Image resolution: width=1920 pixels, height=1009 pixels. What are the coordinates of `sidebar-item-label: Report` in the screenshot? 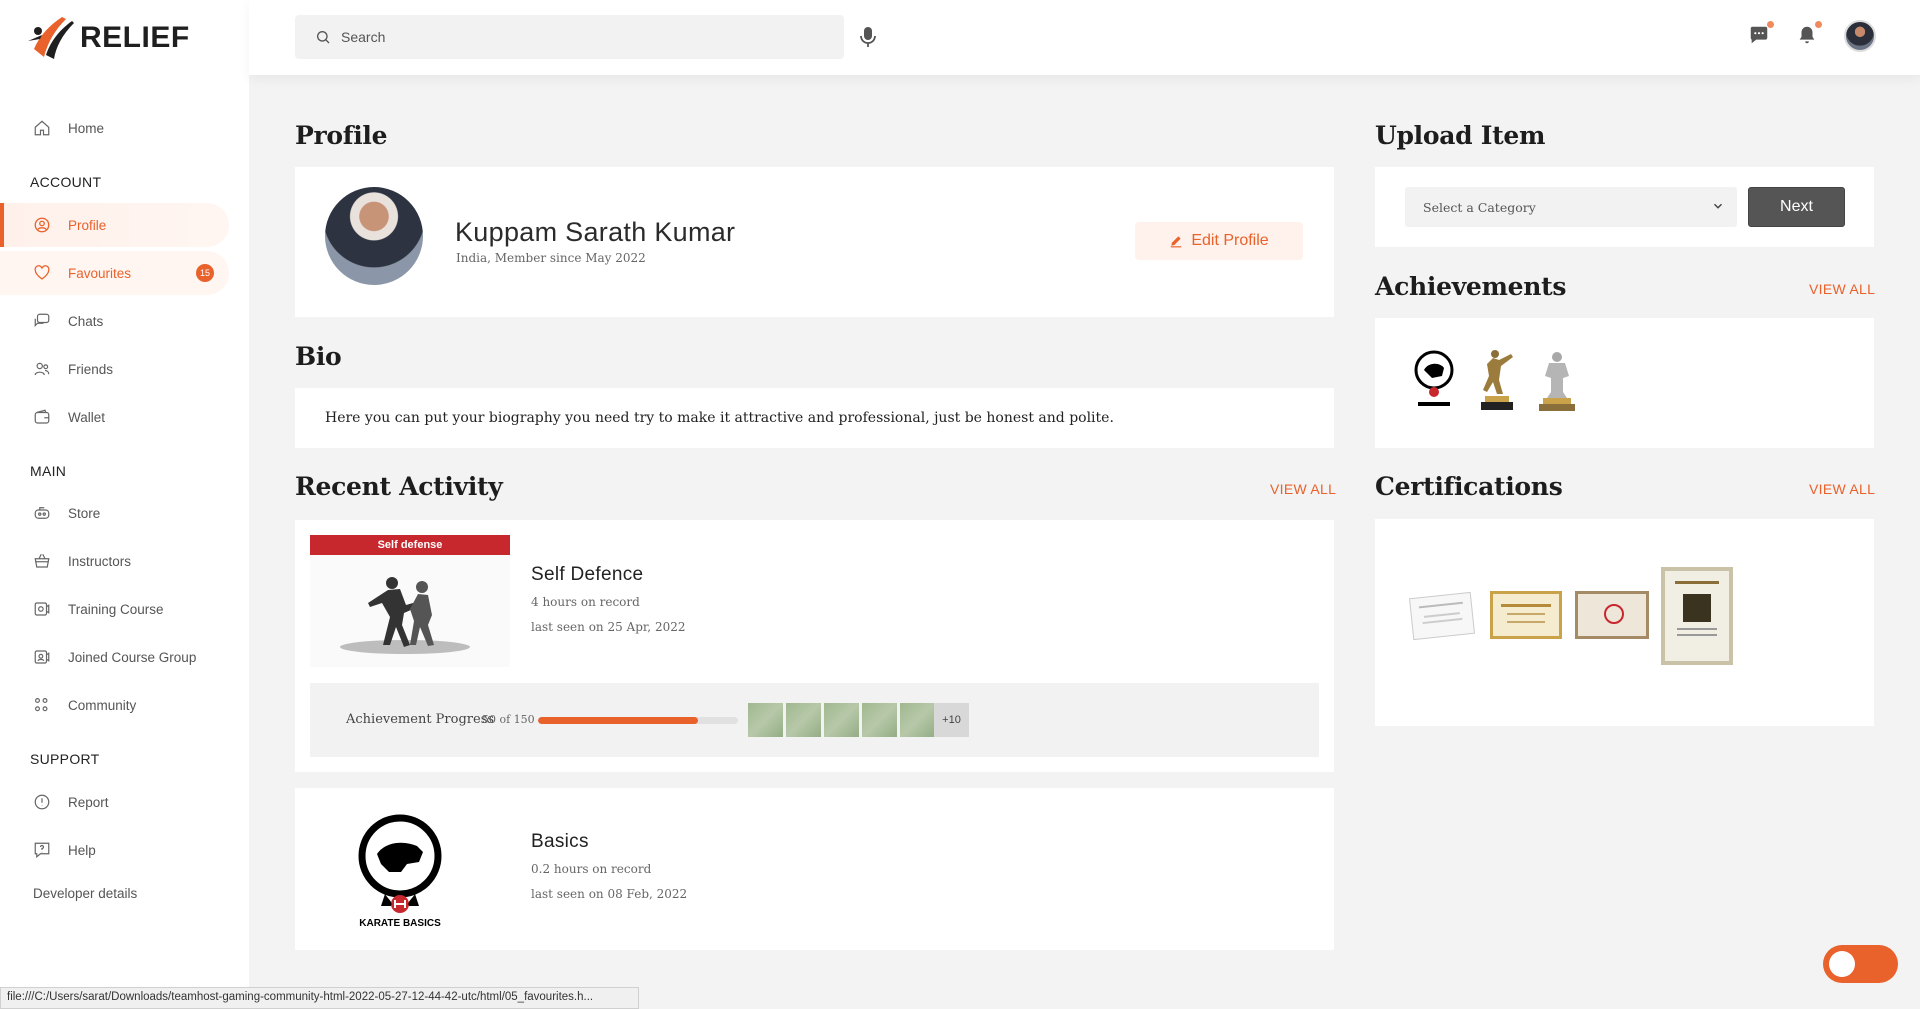 It's located at (88, 802).